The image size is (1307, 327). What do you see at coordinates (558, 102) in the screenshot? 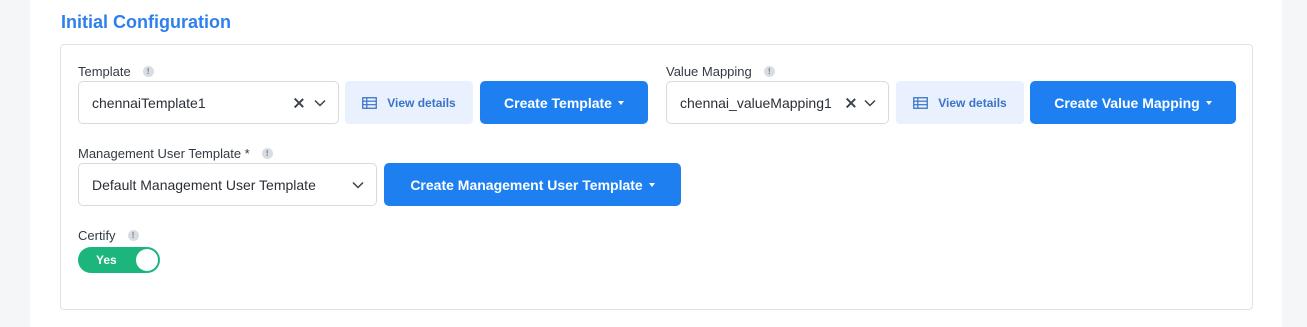
I see `create-template-label: Create Template` at bounding box center [558, 102].